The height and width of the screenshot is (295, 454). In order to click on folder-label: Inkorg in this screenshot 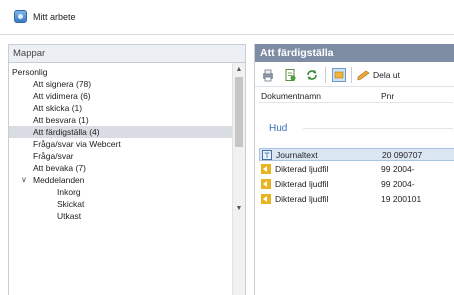, I will do `click(69, 192)`.